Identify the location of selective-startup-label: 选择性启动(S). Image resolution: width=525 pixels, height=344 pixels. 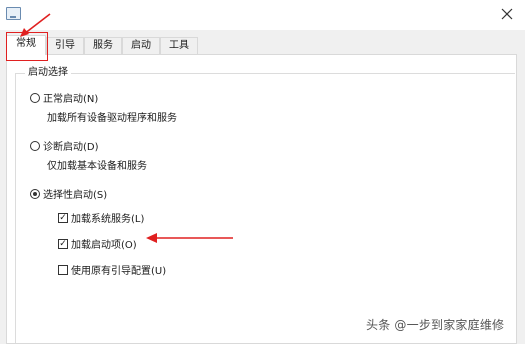
(75, 195).